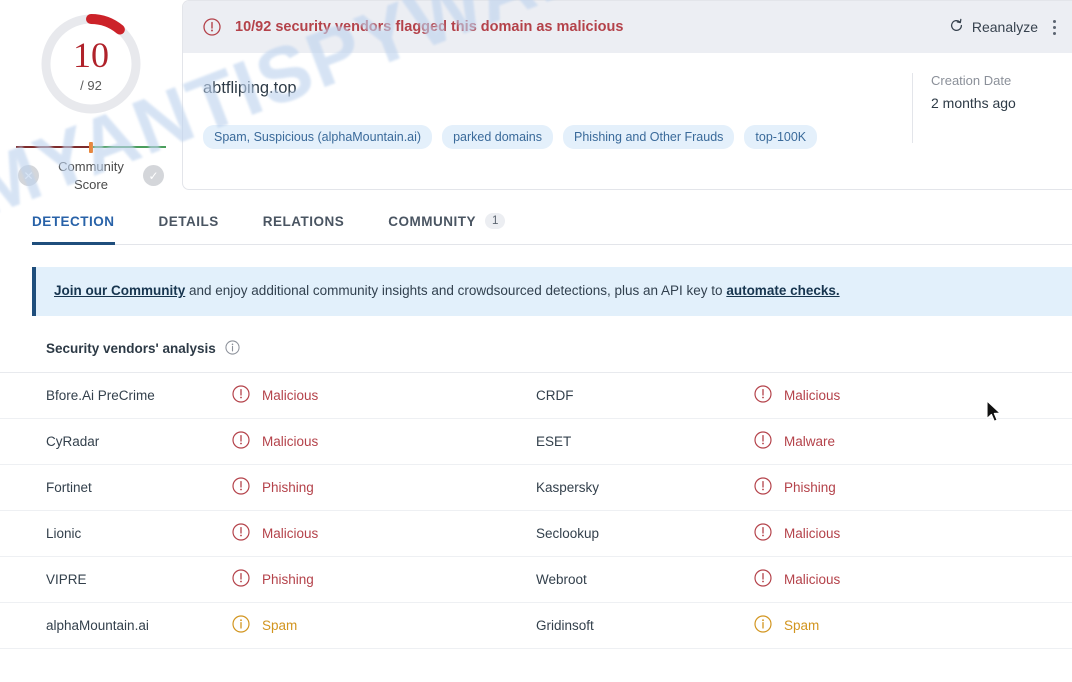 This screenshot has height=682, width=1072. I want to click on community-score-panel: ✕ Community Score ✓, so click(91, 167).